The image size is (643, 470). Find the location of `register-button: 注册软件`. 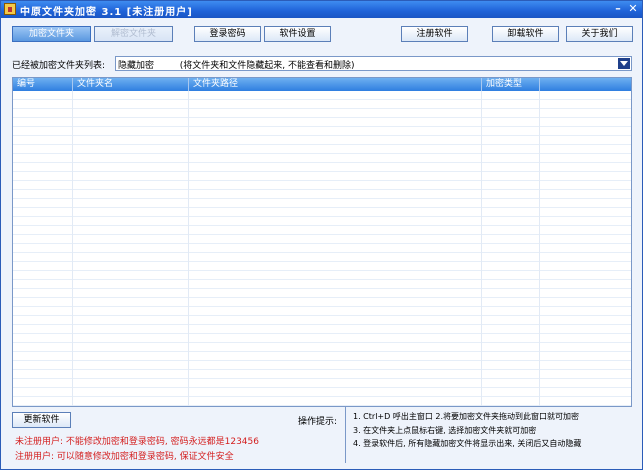

register-button: 注册软件 is located at coordinates (434, 34).